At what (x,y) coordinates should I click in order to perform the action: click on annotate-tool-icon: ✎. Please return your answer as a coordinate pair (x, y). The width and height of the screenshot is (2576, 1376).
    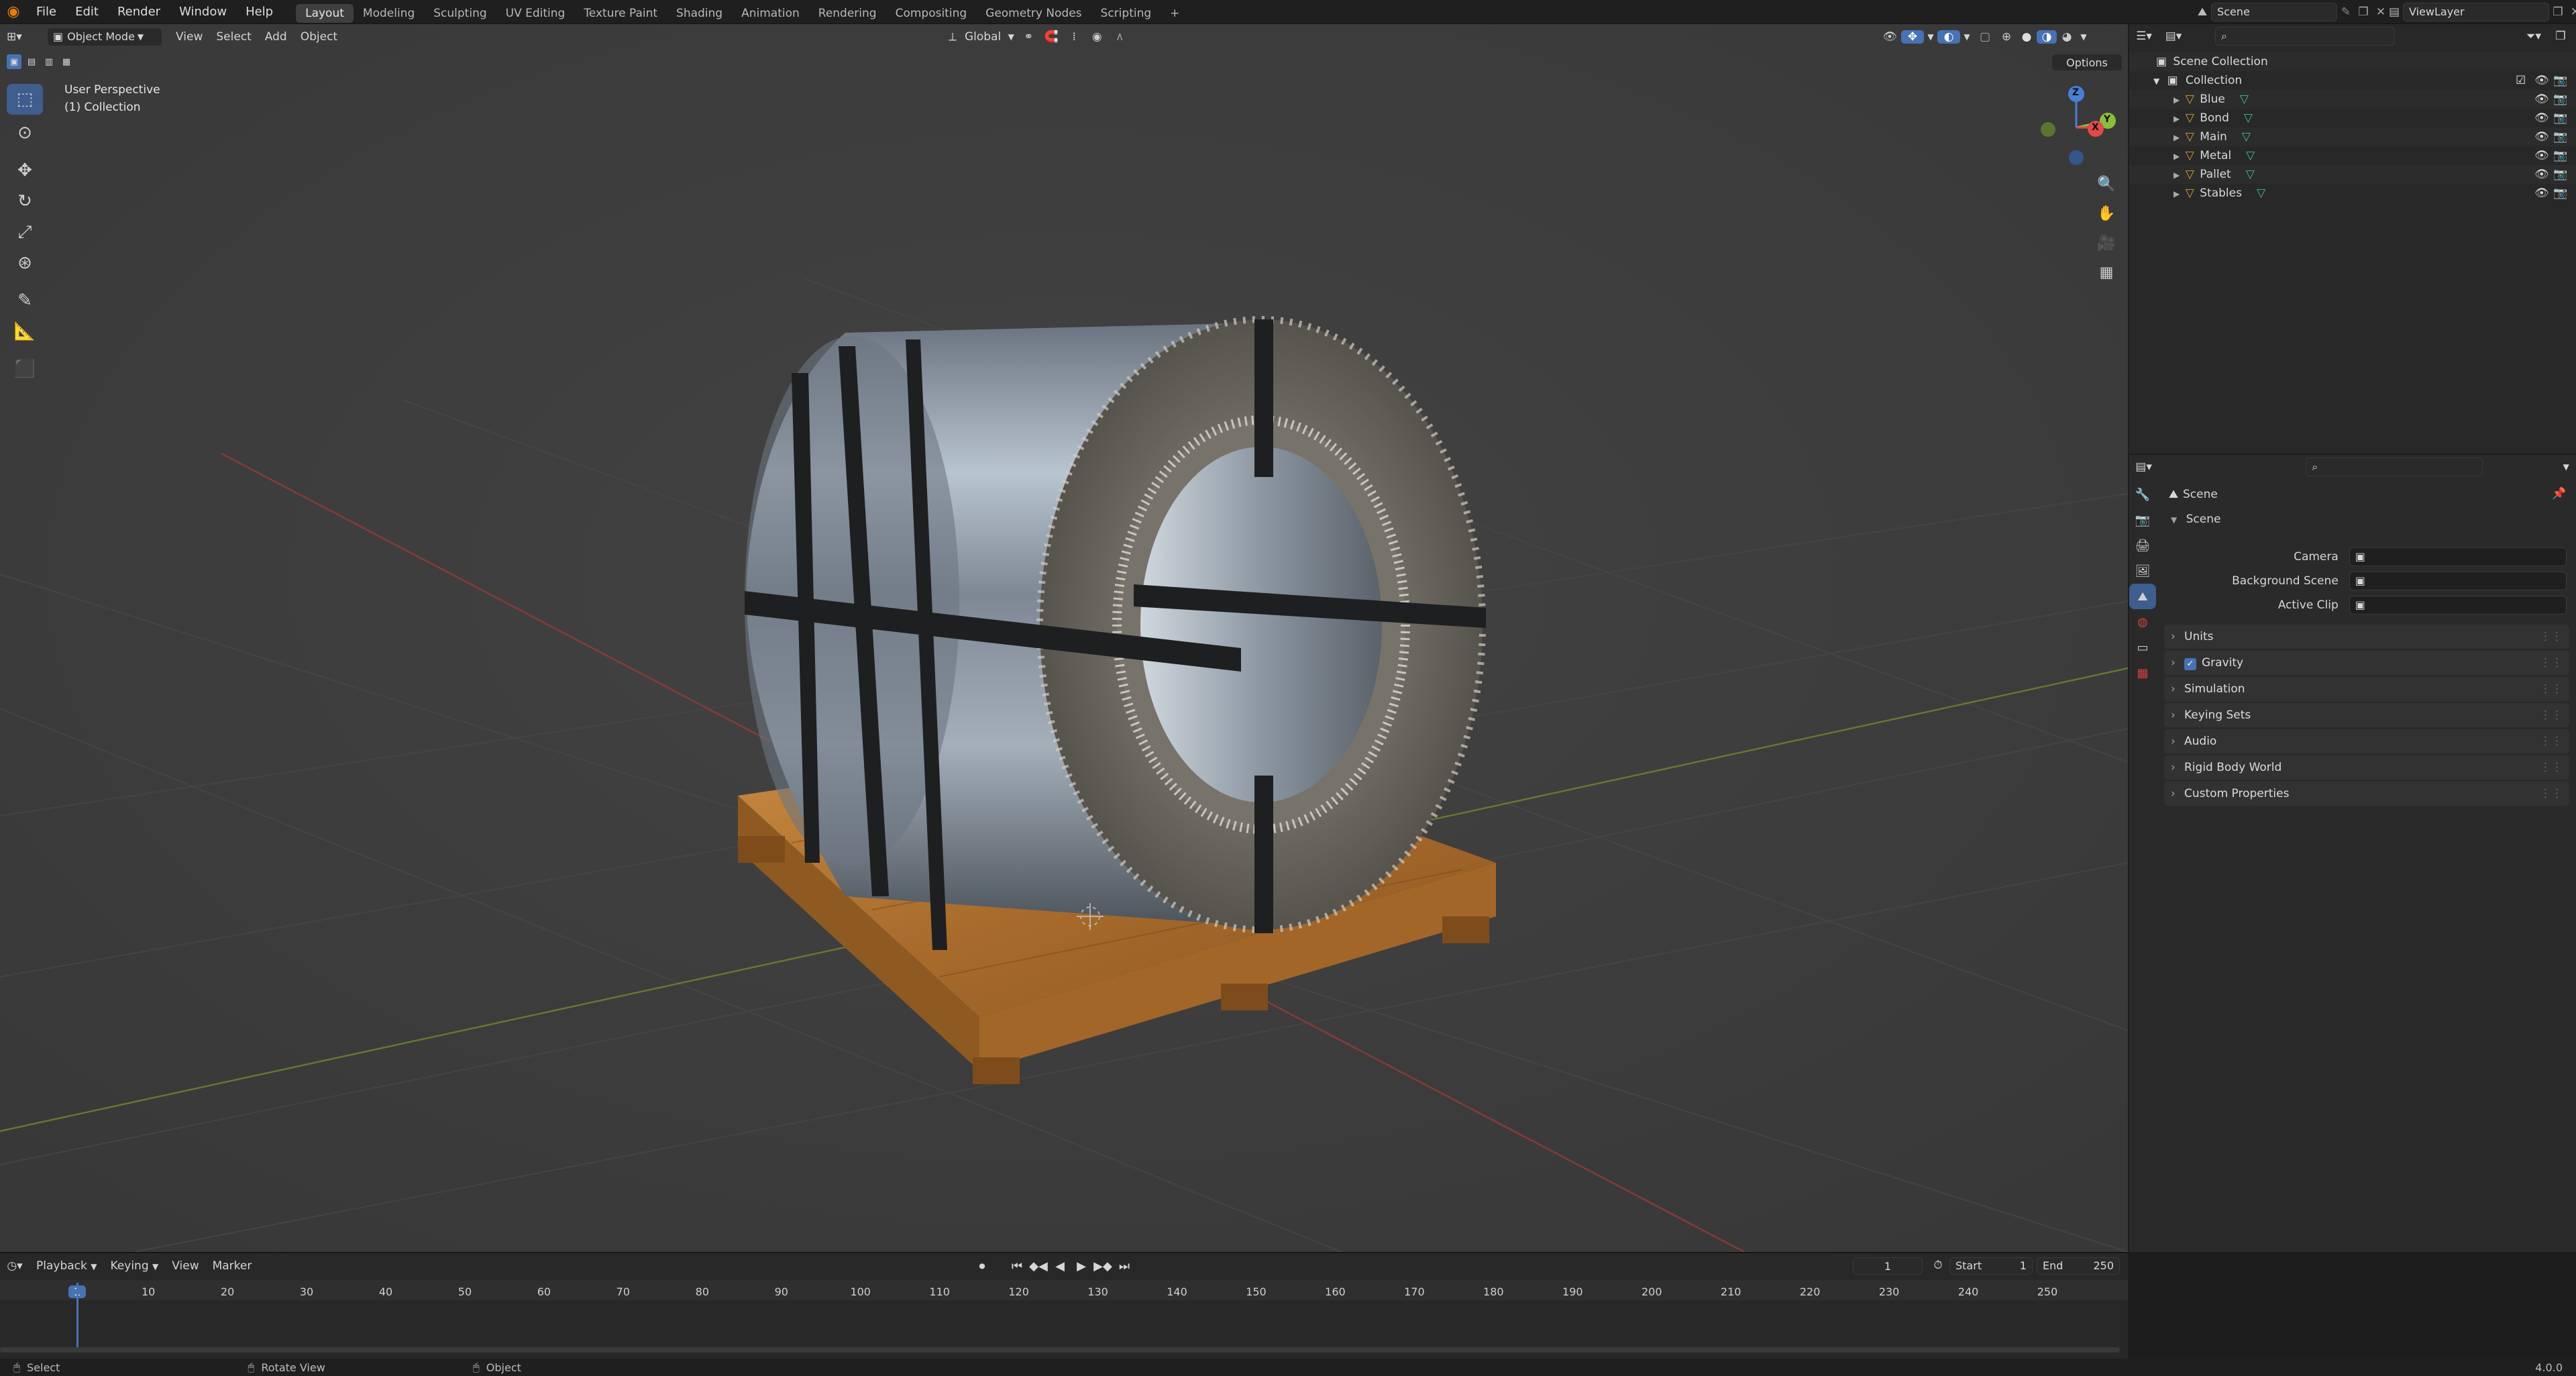
    Looking at the image, I should click on (25, 300).